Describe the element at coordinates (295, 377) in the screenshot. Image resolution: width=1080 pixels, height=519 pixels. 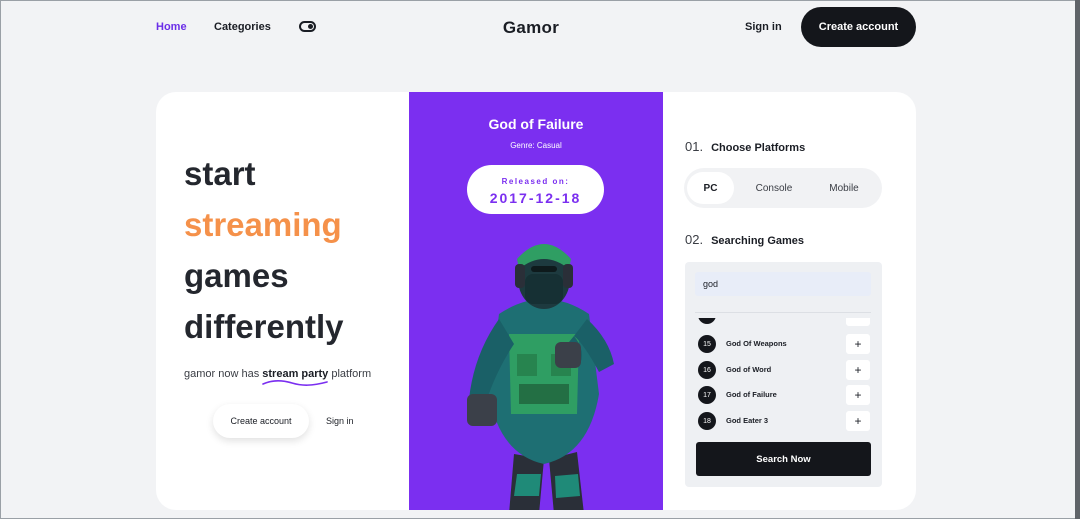
I see `tagline-highlight: stream party` at that location.